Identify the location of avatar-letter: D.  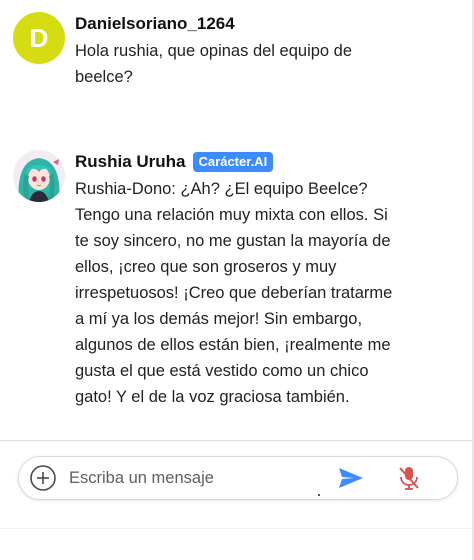
(39, 38).